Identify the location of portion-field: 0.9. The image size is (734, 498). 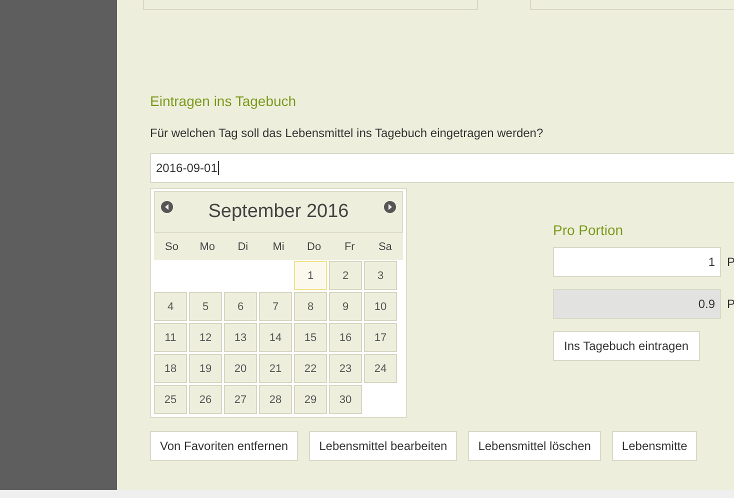
(637, 304).